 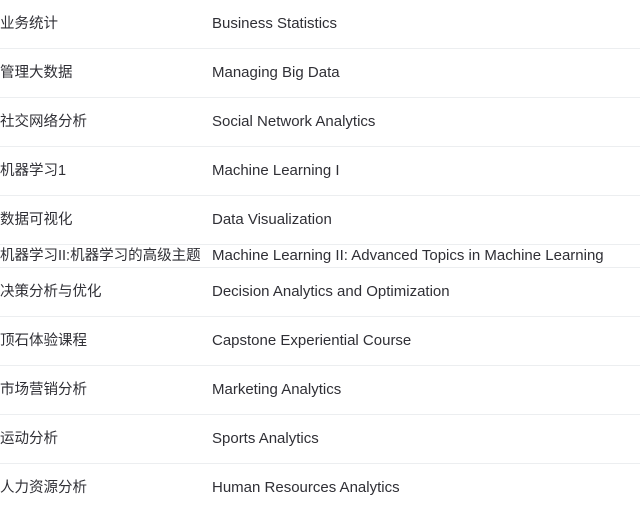 I want to click on course-name-zh-cell: 人力资源分析, so click(x=106, y=488).